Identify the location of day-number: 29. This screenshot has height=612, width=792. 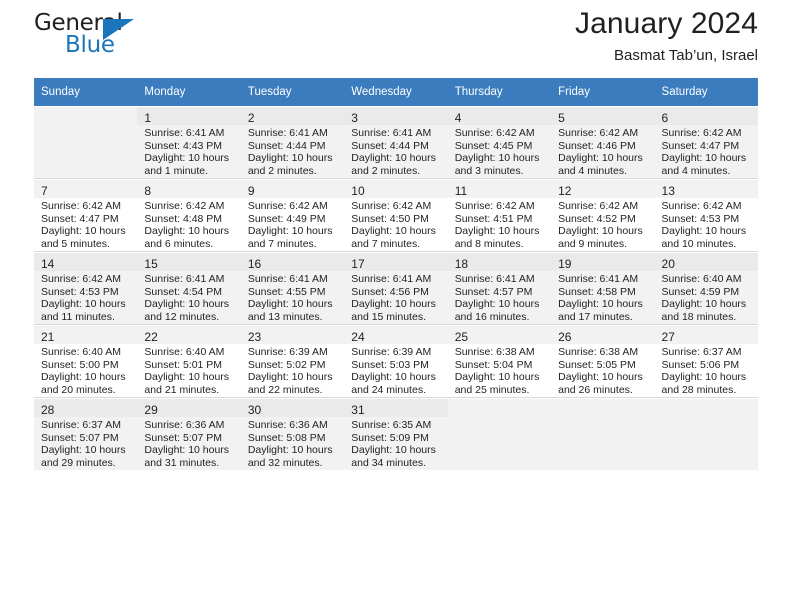
(189, 408).